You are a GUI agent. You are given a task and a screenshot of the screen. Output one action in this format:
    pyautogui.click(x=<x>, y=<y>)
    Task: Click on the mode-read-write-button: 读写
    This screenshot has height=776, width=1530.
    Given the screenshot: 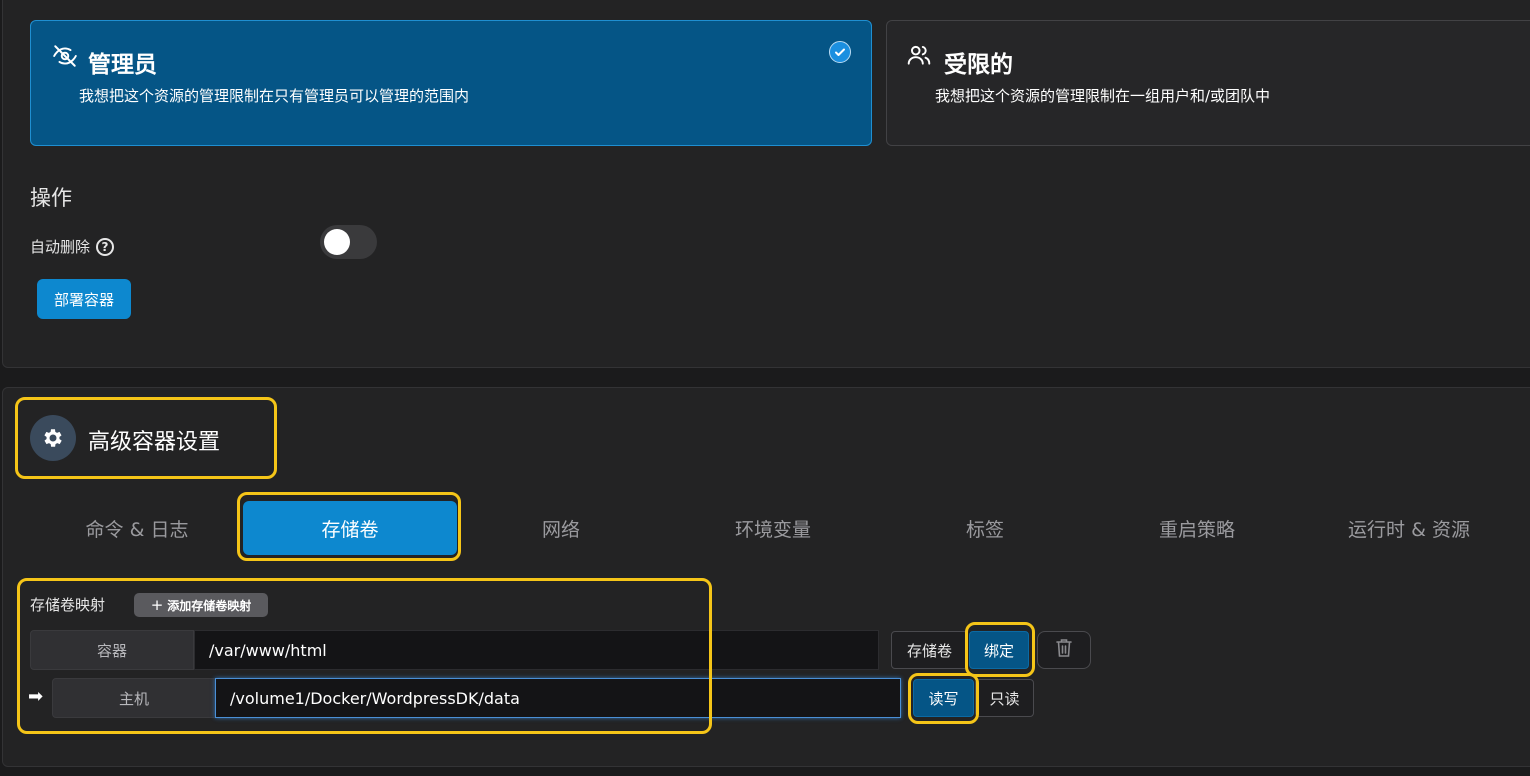 What is the action you would take?
    pyautogui.click(x=943, y=698)
    